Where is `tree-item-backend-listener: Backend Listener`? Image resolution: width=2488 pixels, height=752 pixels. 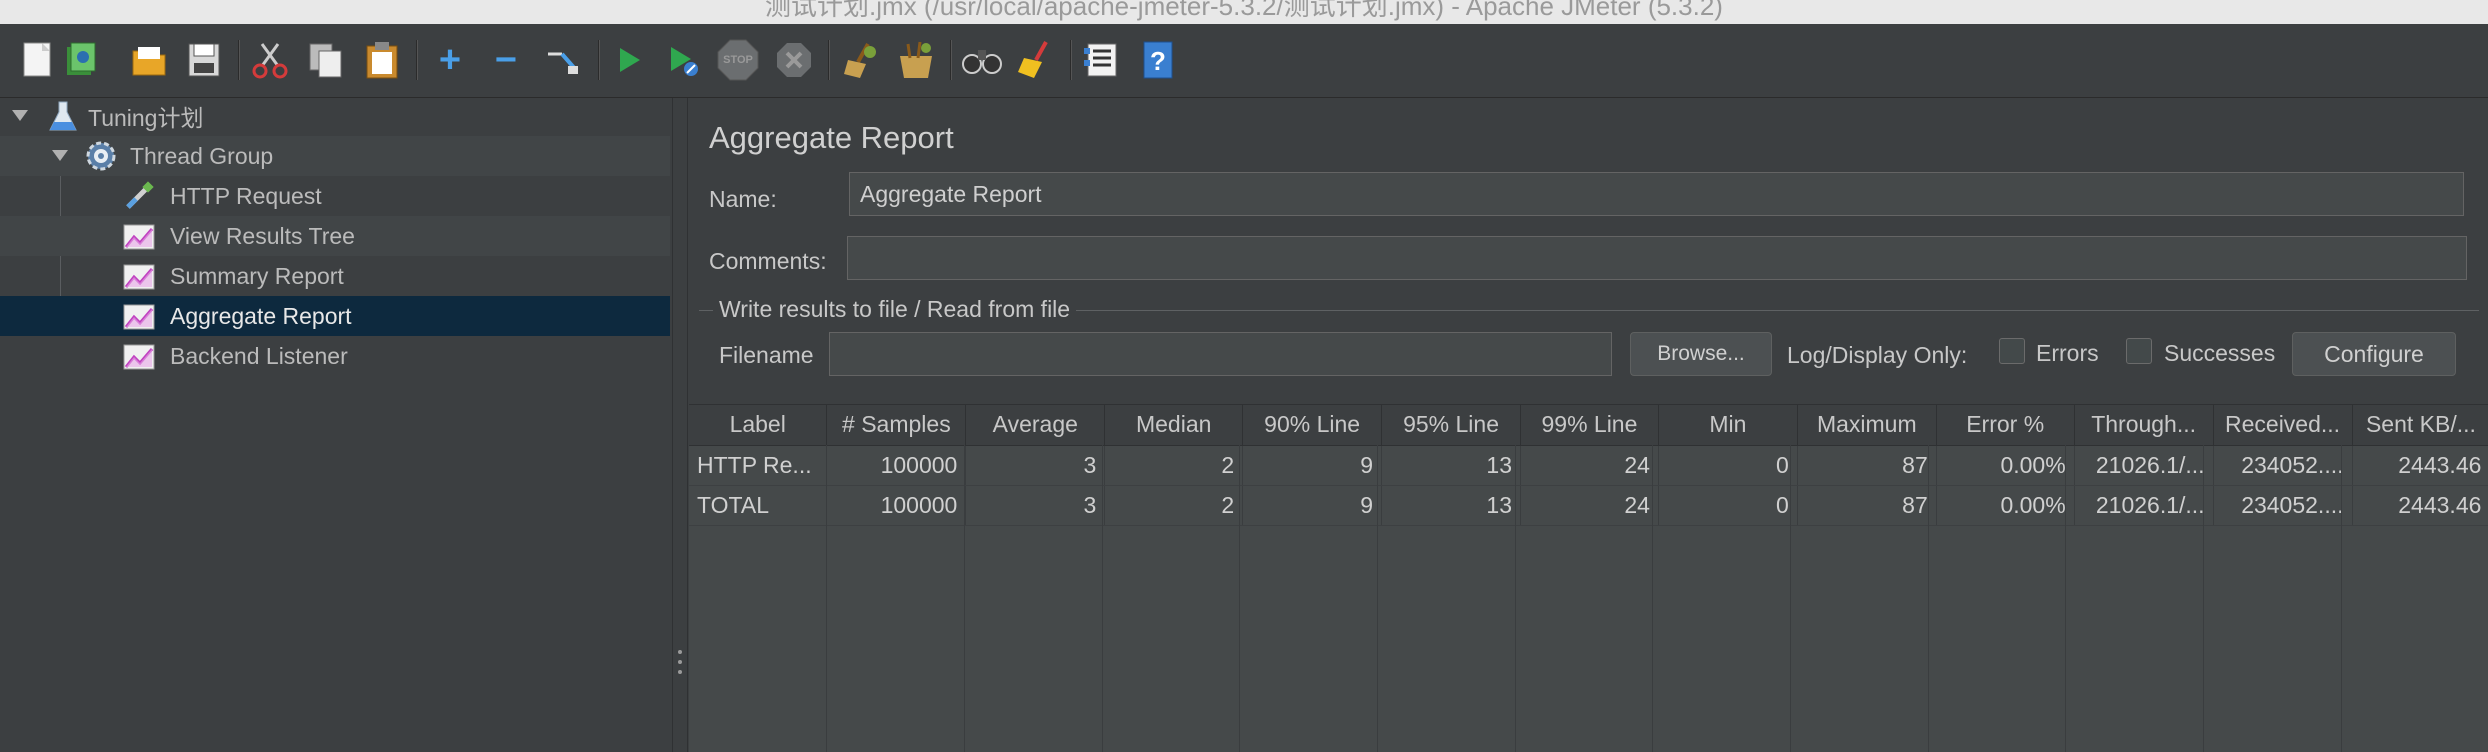 tree-item-backend-listener: Backend Listener is located at coordinates (335, 356).